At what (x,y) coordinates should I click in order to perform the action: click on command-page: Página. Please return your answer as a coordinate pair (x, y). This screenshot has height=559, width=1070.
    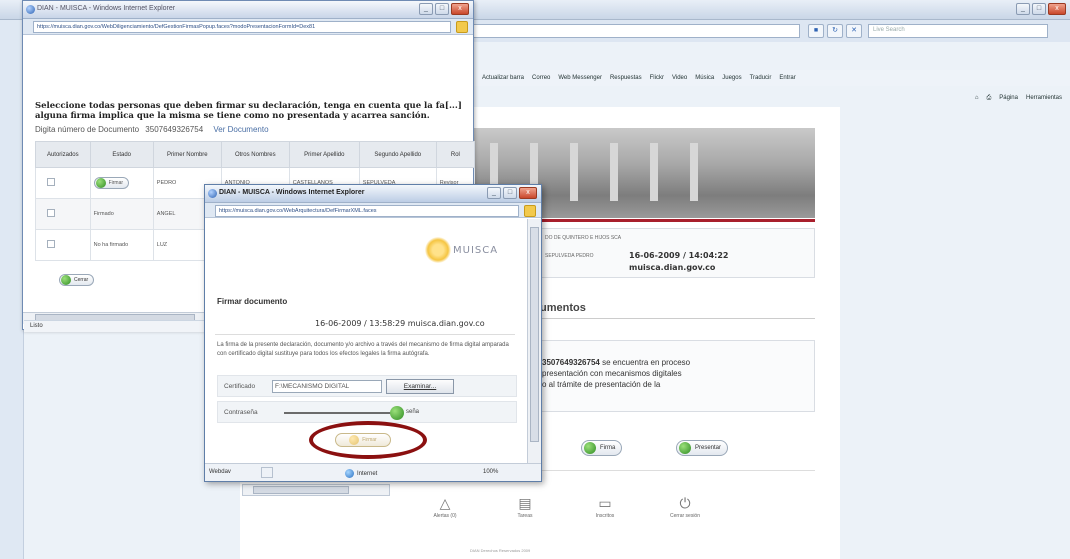
    Looking at the image, I should click on (1008, 98).